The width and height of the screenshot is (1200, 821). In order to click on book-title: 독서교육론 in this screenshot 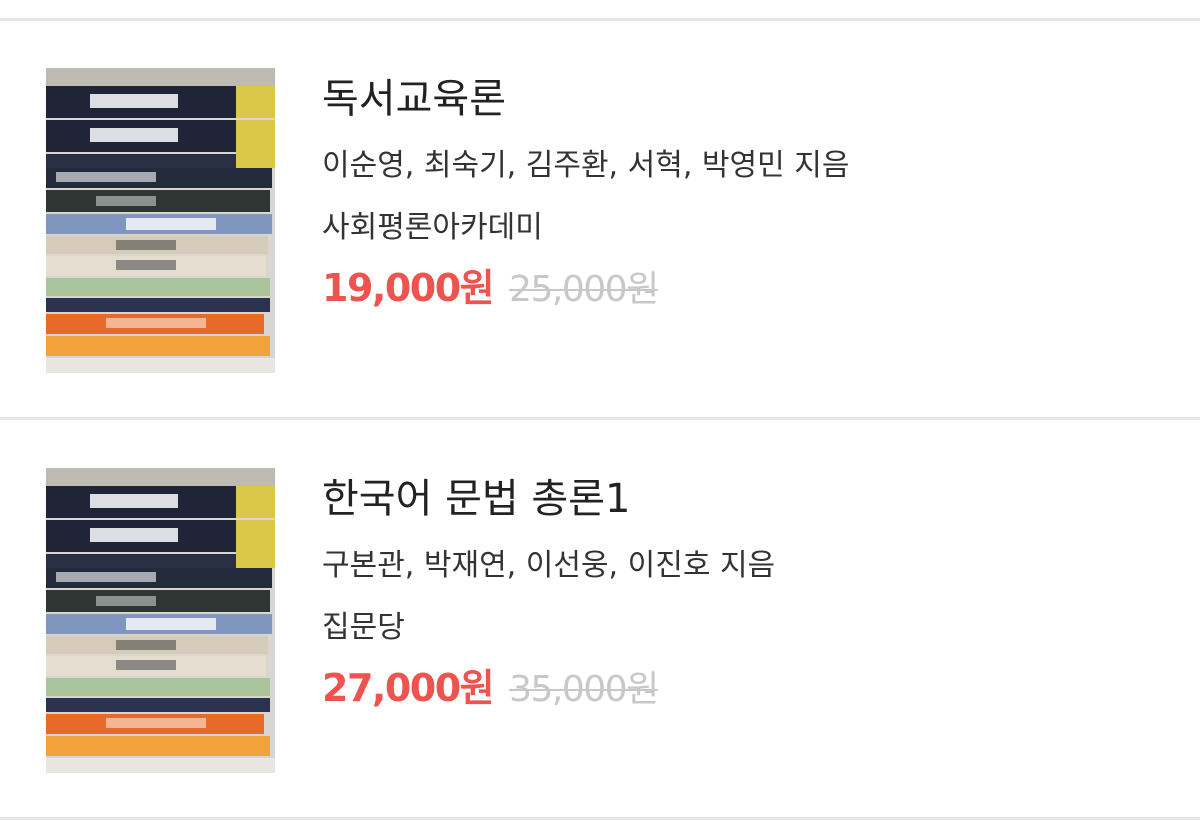, I will do `click(414, 99)`.